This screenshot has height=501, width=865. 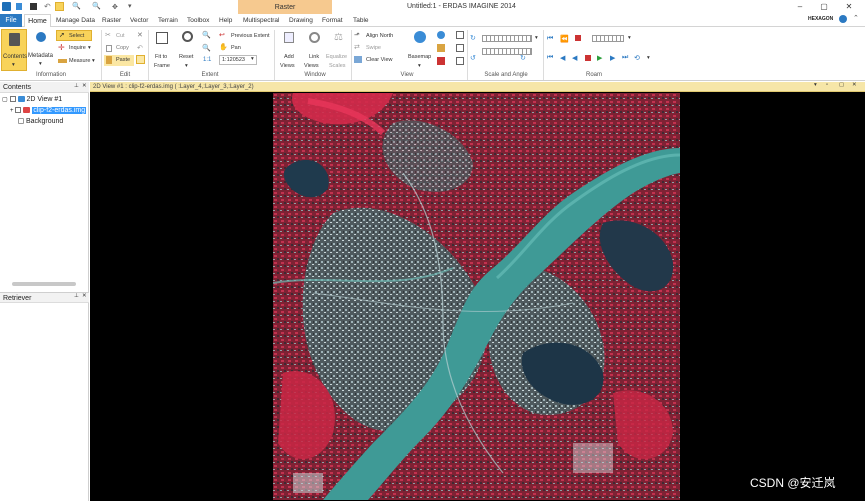 What do you see at coordinates (12, 99) in the screenshot?
I see `view-visibility-checkbox` at bounding box center [12, 99].